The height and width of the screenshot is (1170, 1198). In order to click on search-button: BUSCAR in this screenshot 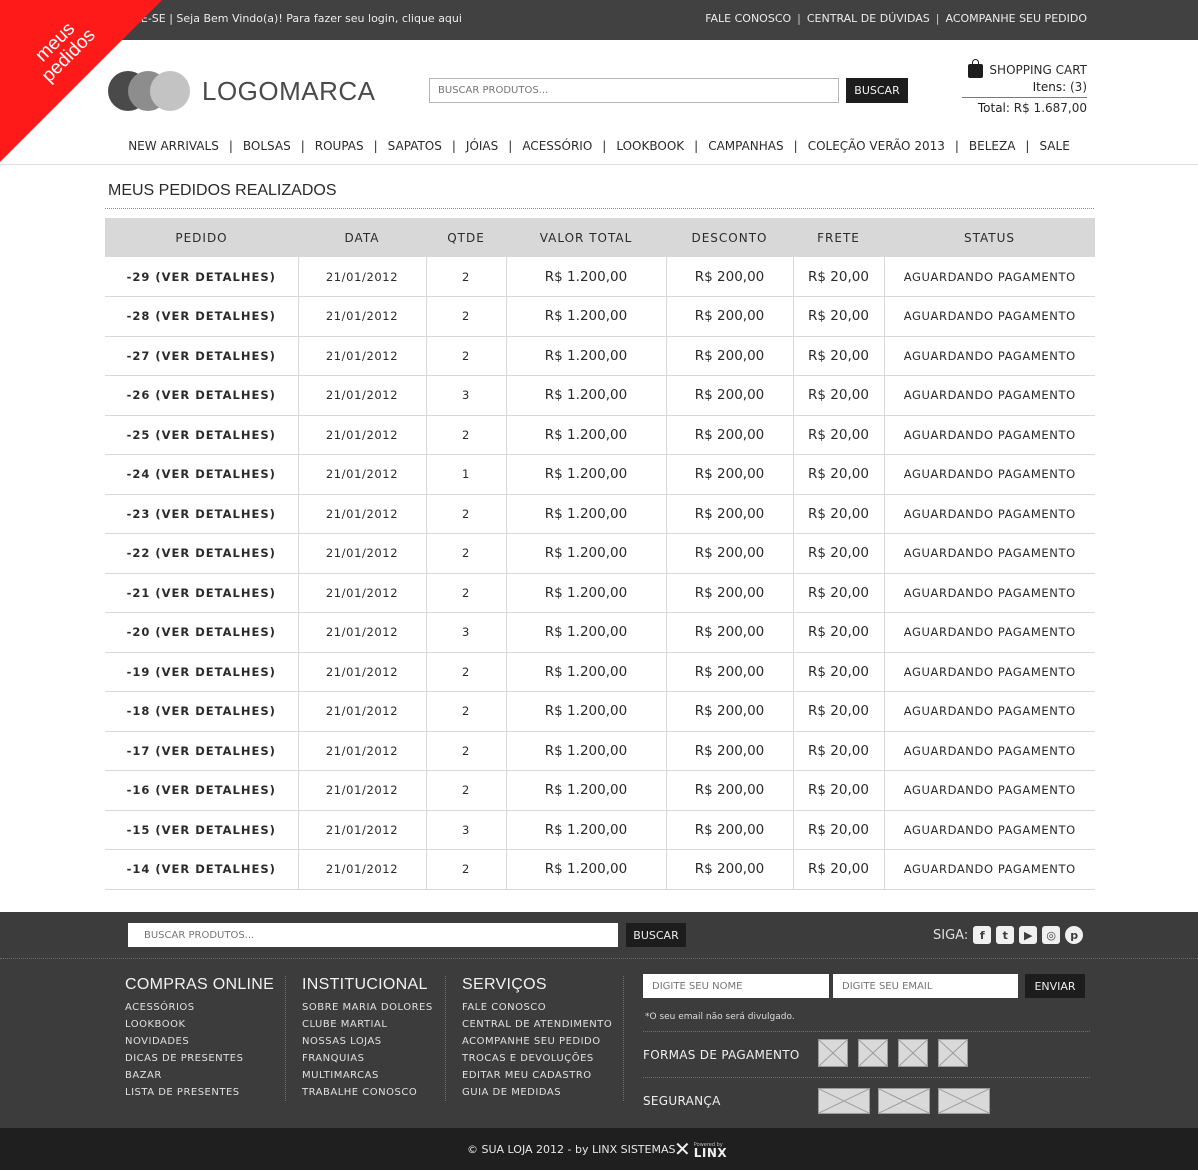, I will do `click(877, 90)`.